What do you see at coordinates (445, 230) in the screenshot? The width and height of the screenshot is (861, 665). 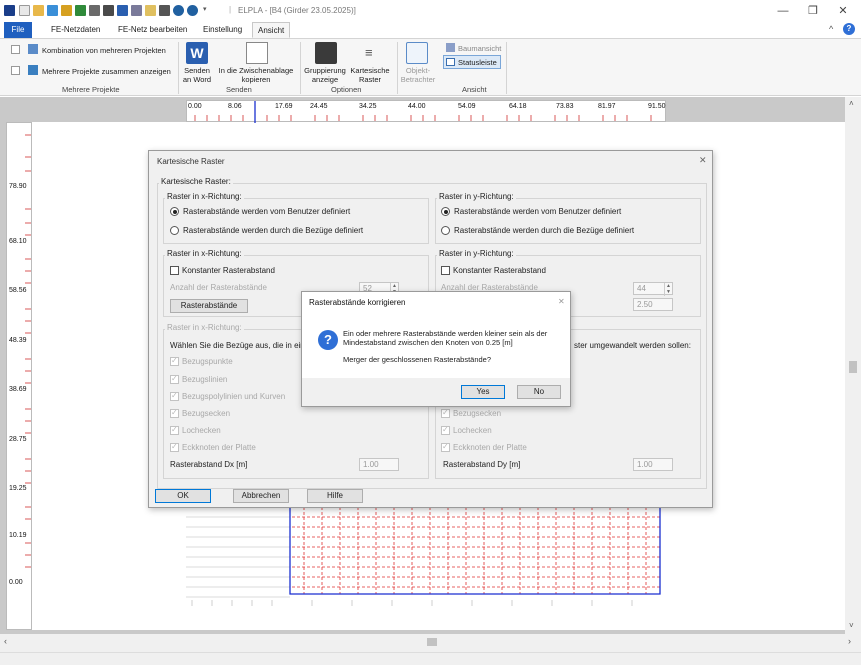 I see `y-radio-bezug` at bounding box center [445, 230].